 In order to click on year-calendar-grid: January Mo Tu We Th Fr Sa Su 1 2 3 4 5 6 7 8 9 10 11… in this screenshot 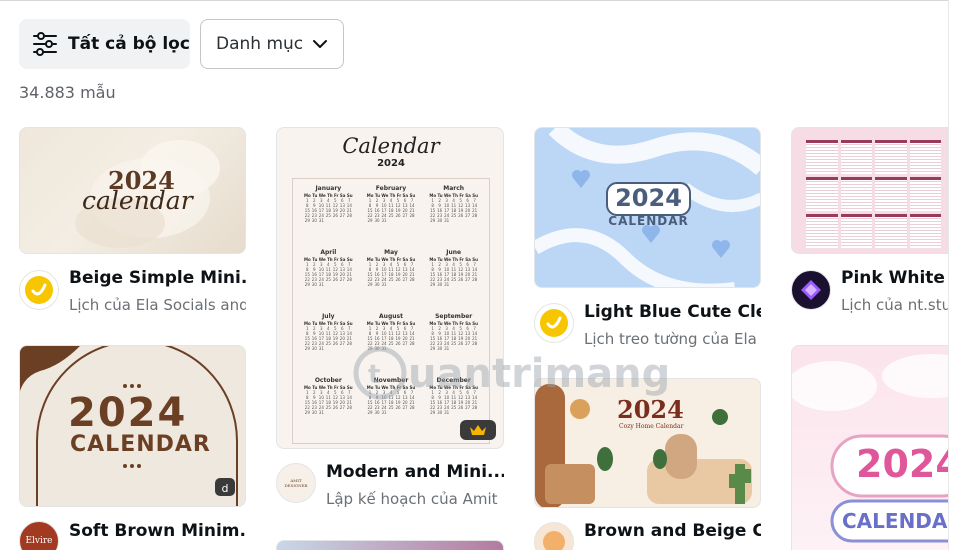, I will do `click(391, 311)`.